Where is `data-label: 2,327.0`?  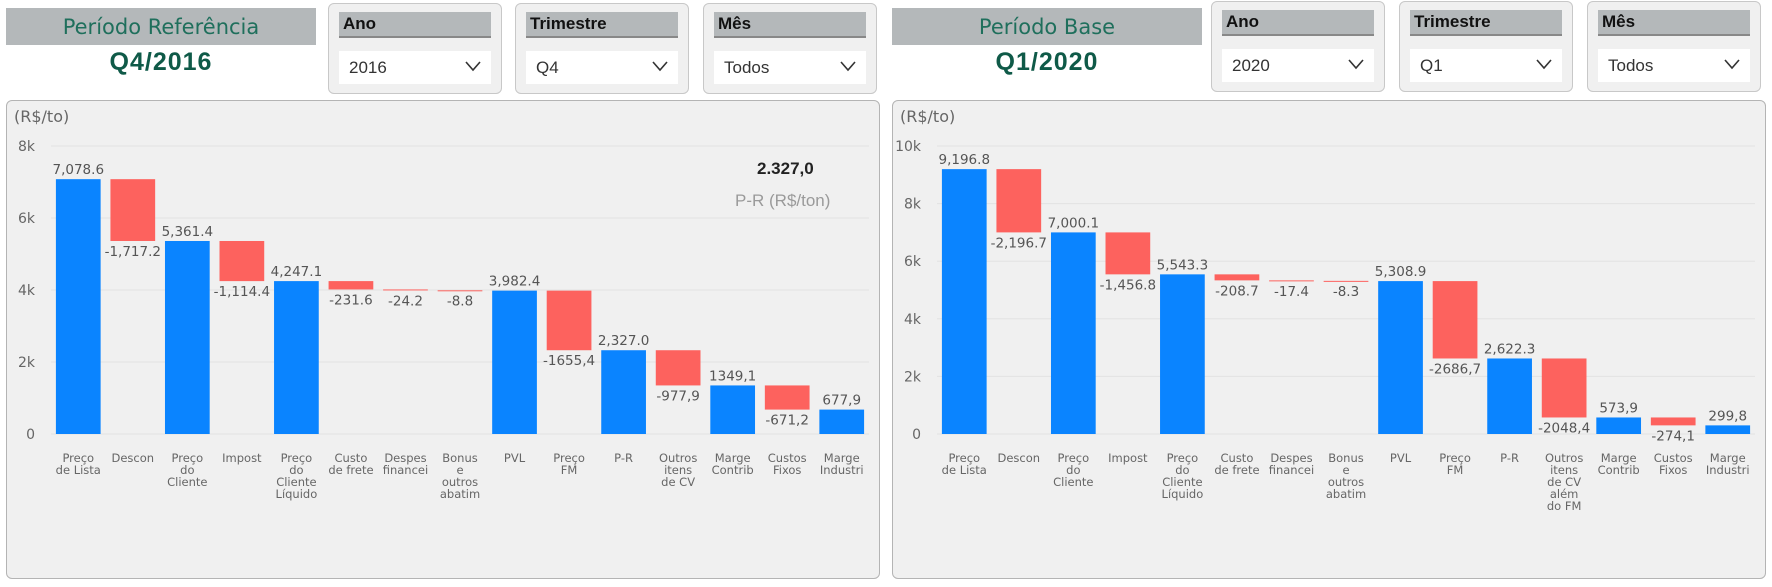 data-label: 2,327.0 is located at coordinates (624, 341).